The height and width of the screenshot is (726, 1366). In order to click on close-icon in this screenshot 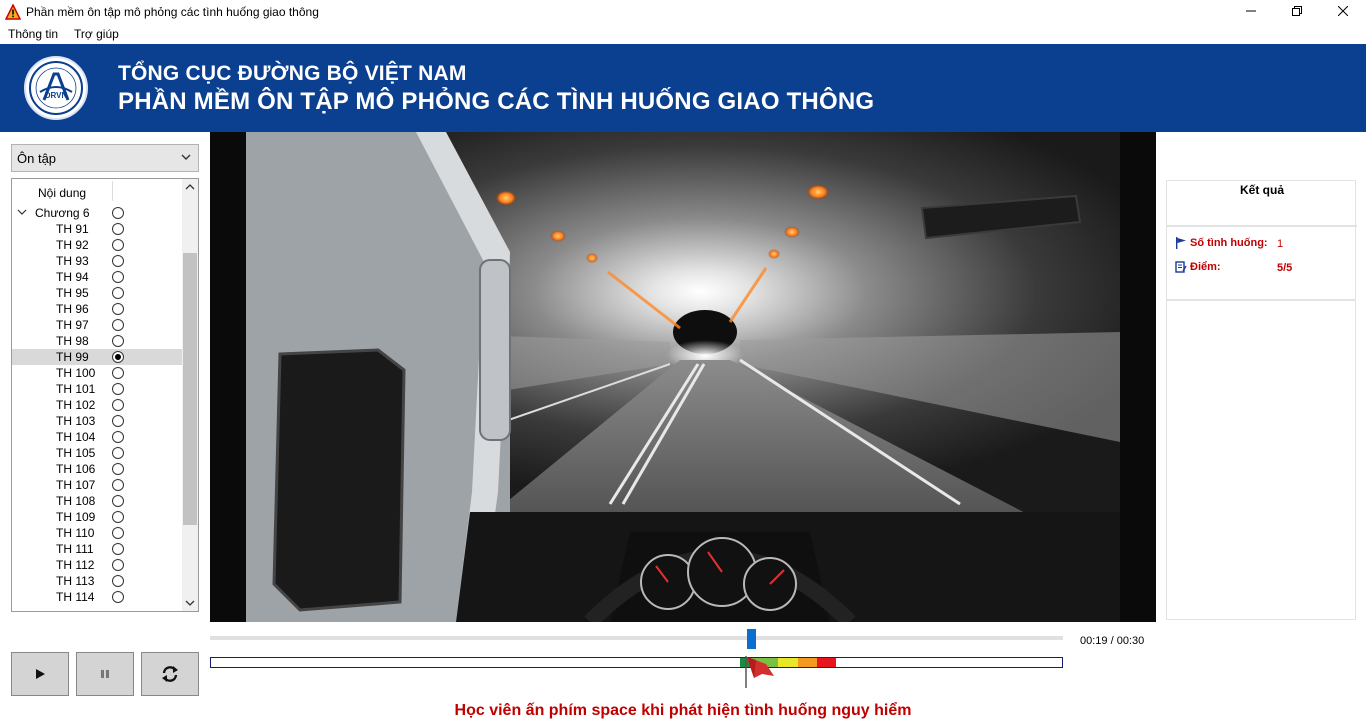, I will do `click(1343, 11)`.